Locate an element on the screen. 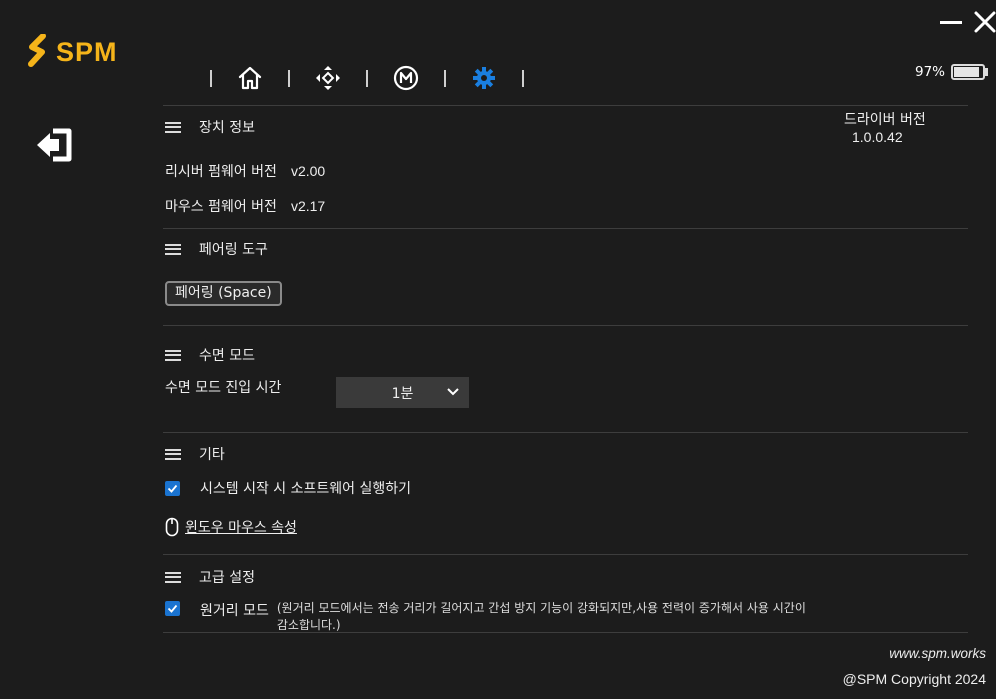 Image resolution: width=996 pixels, height=699 pixels. receiver-firmware-value: v2.00 is located at coordinates (308, 171).